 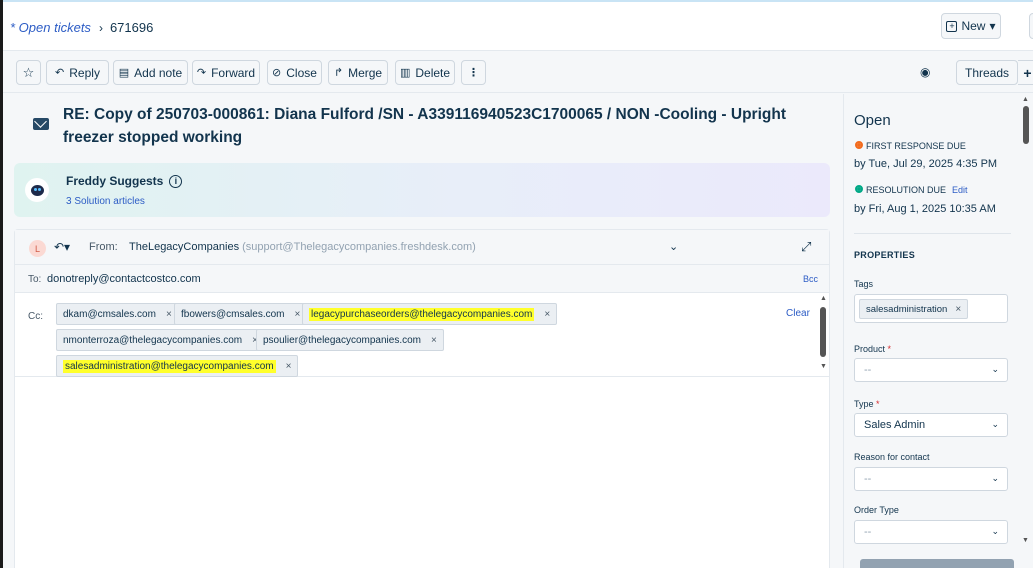 What do you see at coordinates (35, 316) in the screenshot?
I see `cc-label: Cc:` at bounding box center [35, 316].